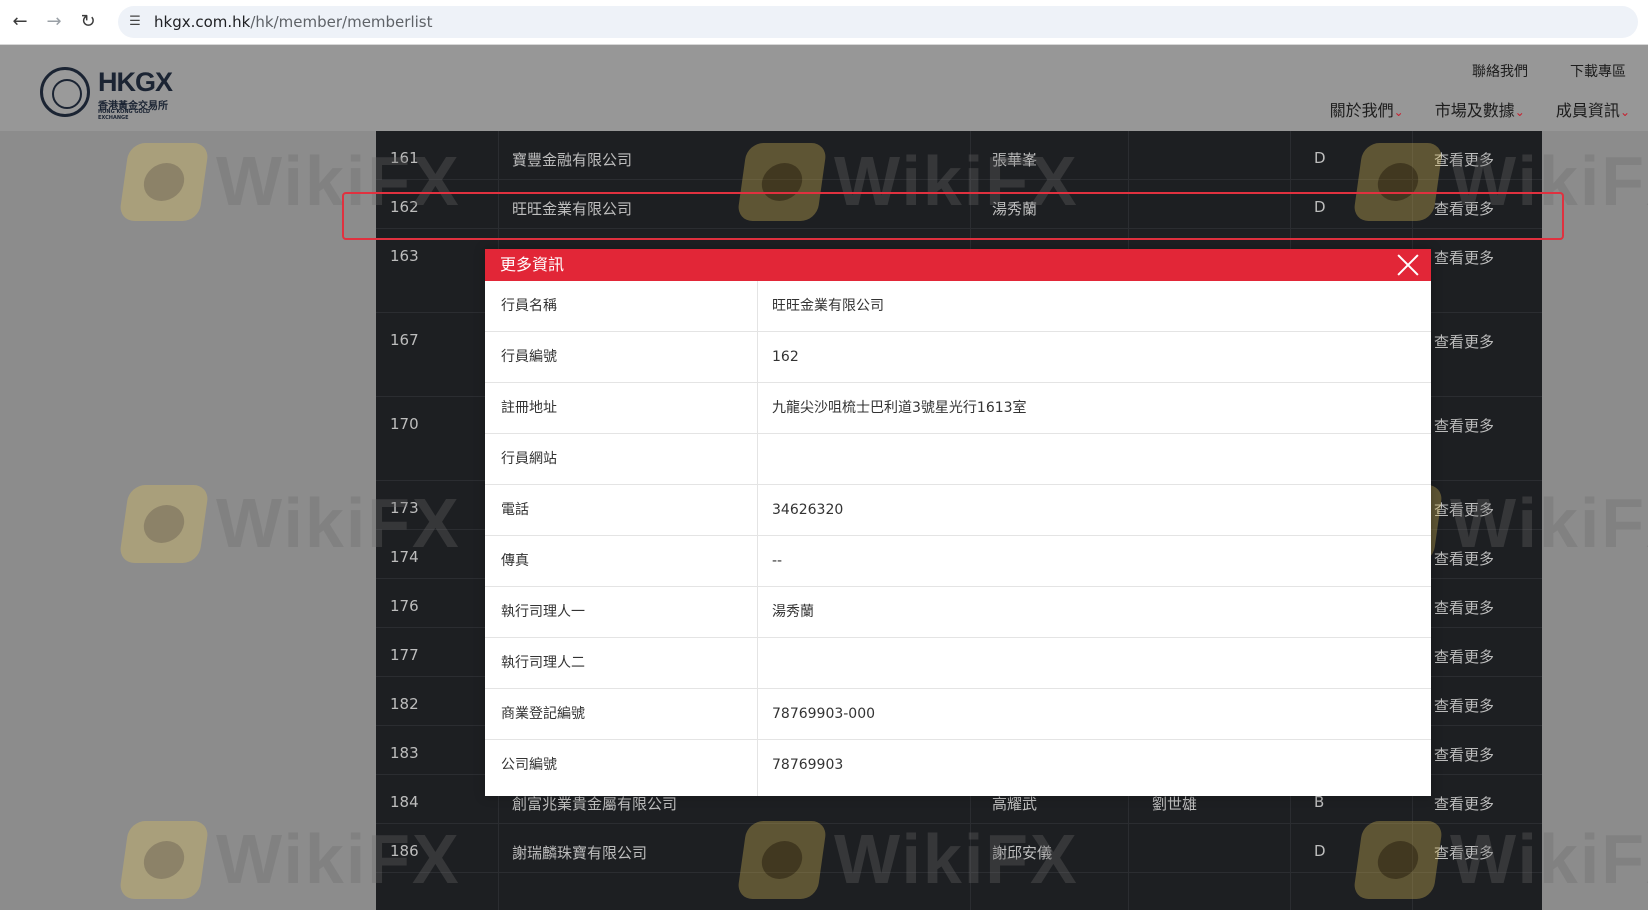 The height and width of the screenshot is (910, 1648). I want to click on row-number: 173, so click(404, 508).